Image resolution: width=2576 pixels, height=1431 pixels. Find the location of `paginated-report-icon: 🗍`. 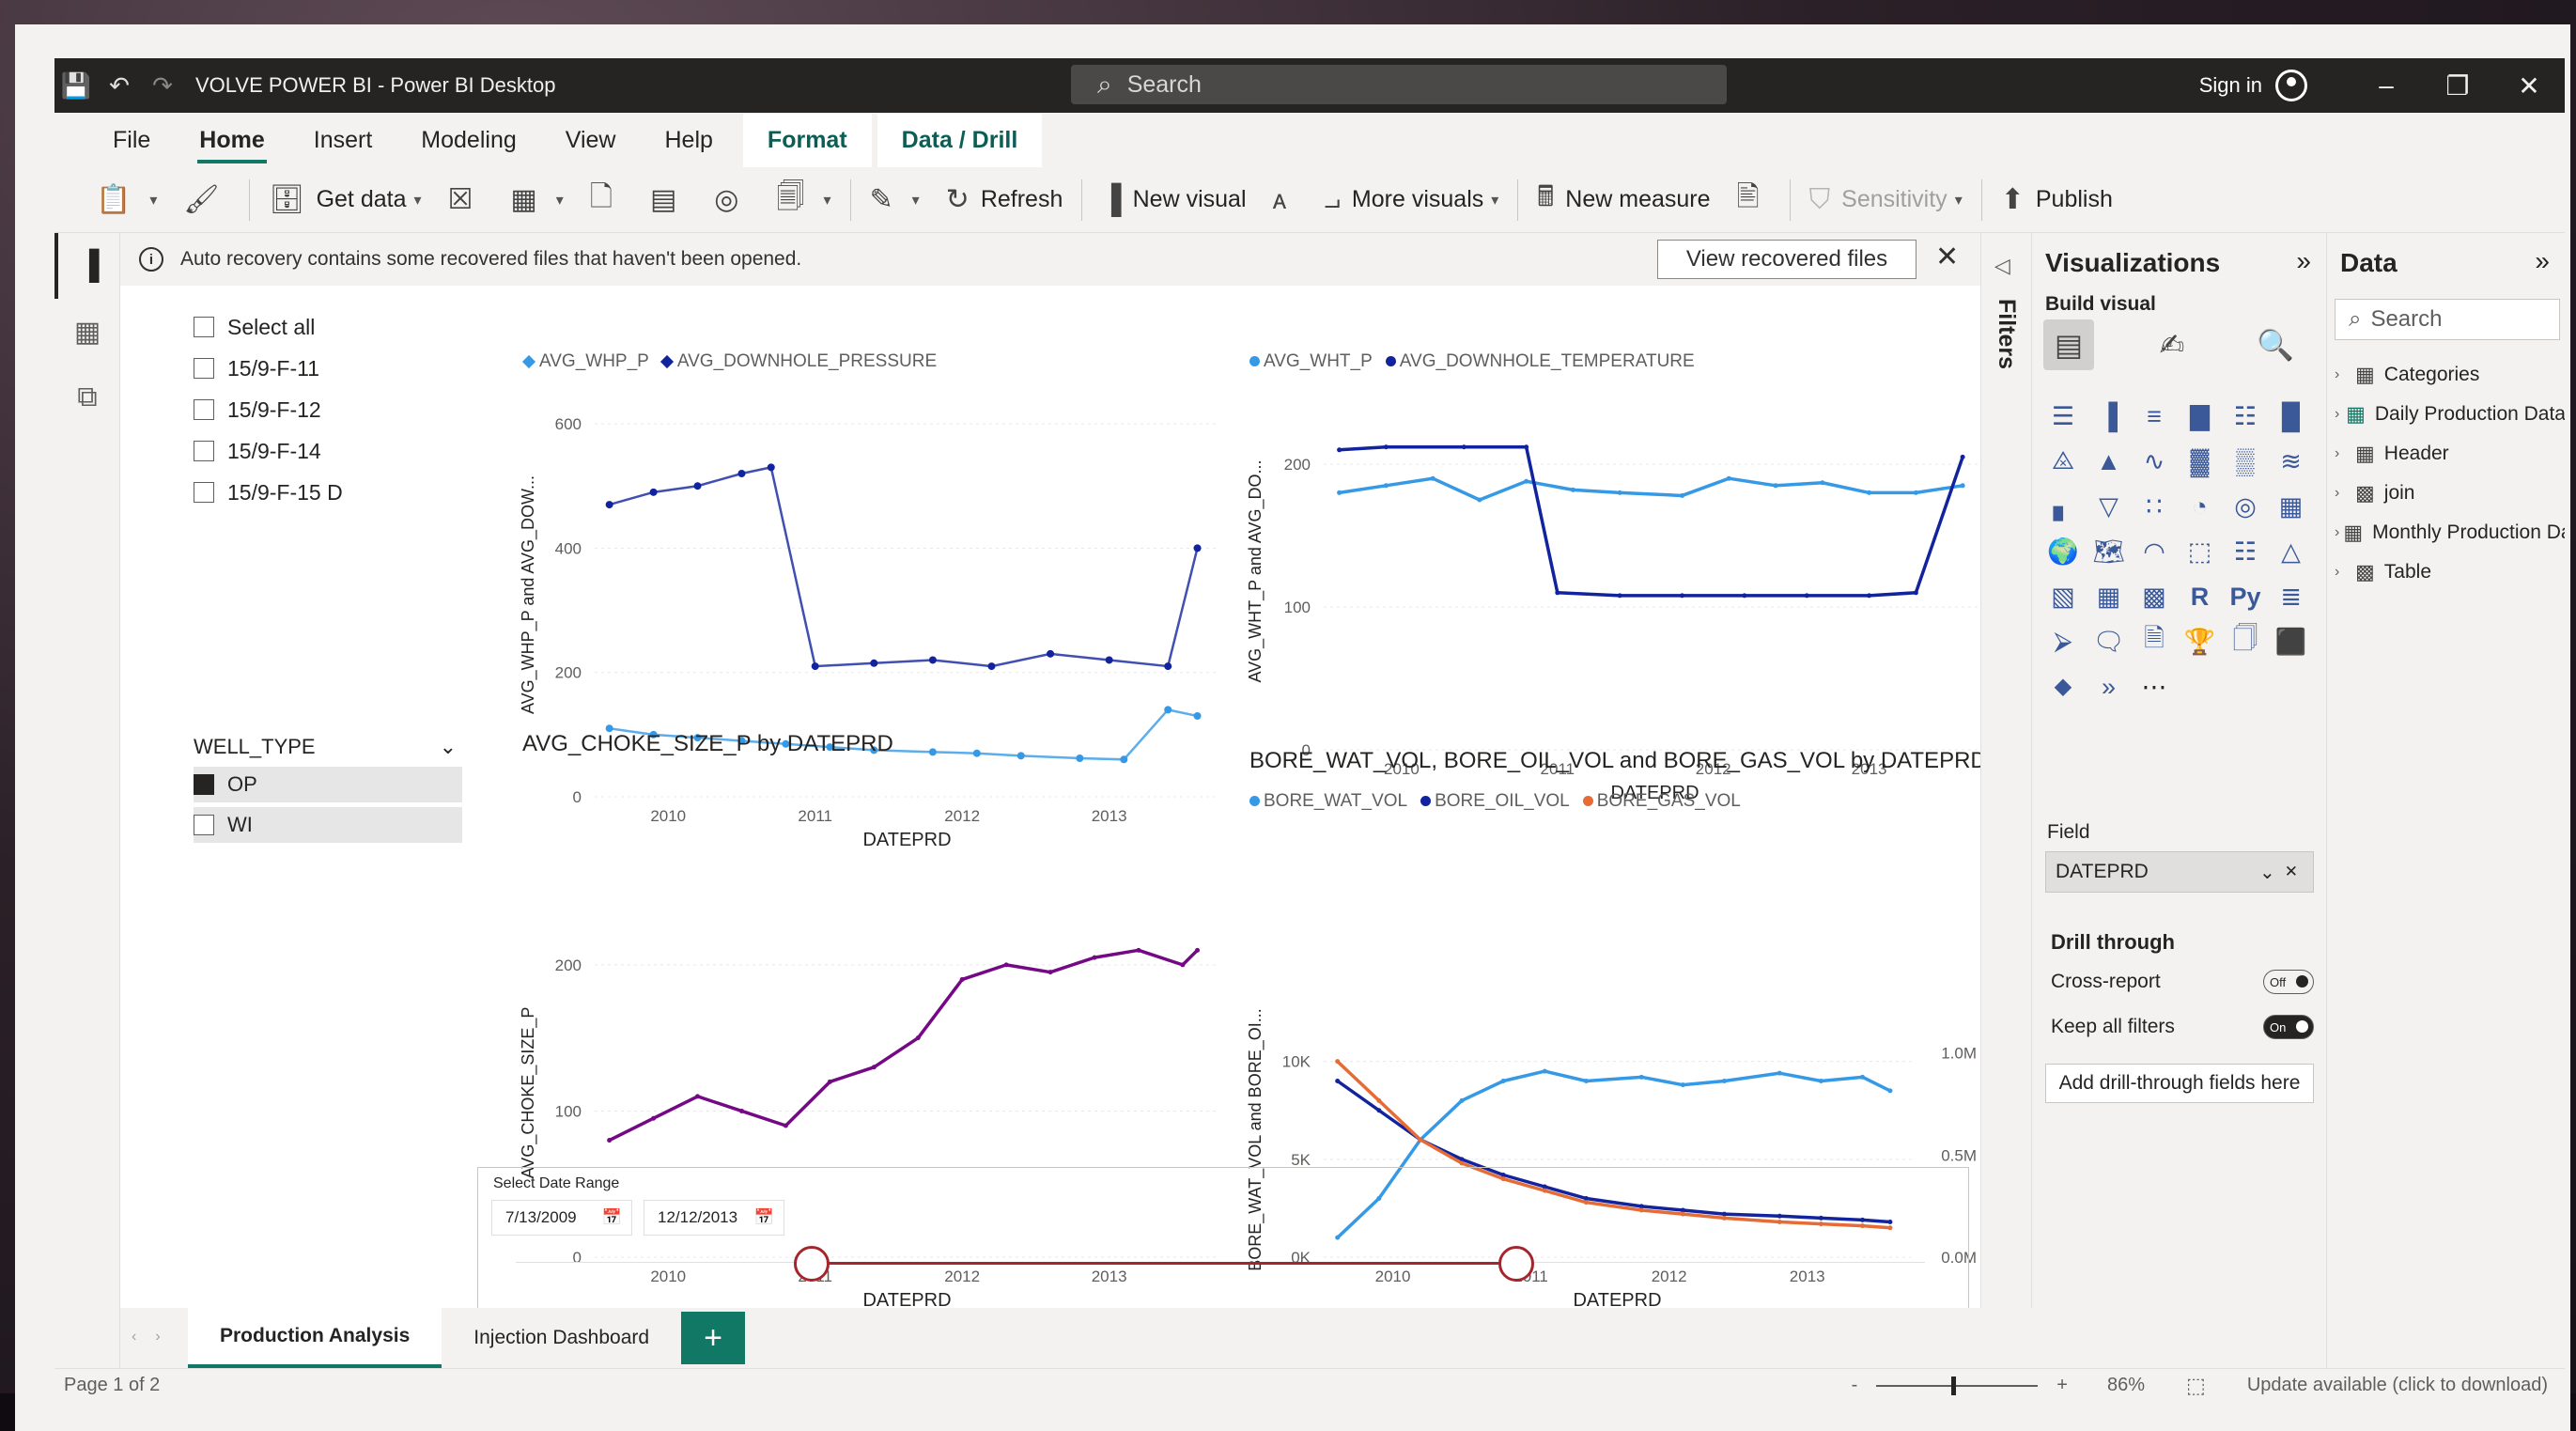

paginated-report-icon: 🗍 is located at coordinates (2245, 641).